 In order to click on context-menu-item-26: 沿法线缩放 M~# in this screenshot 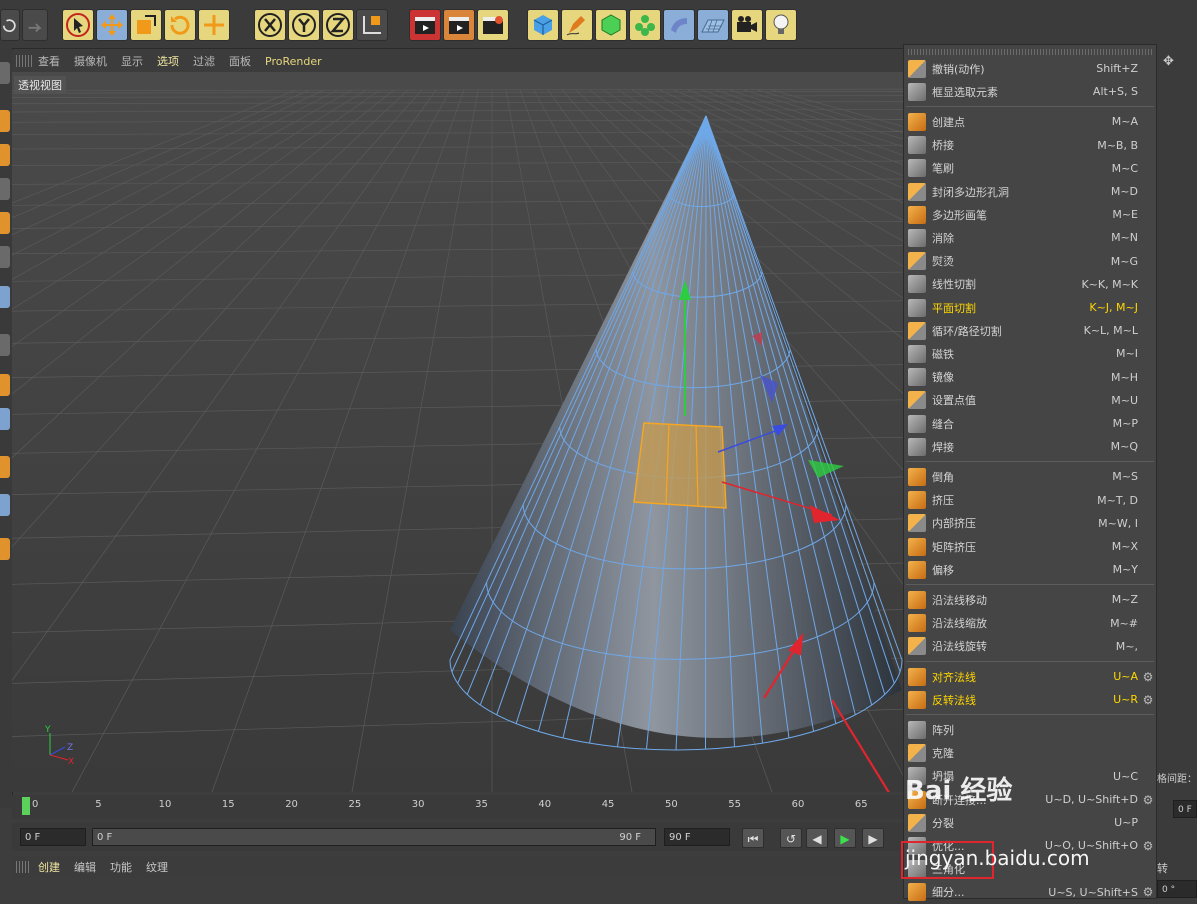, I will do `click(1030, 623)`.